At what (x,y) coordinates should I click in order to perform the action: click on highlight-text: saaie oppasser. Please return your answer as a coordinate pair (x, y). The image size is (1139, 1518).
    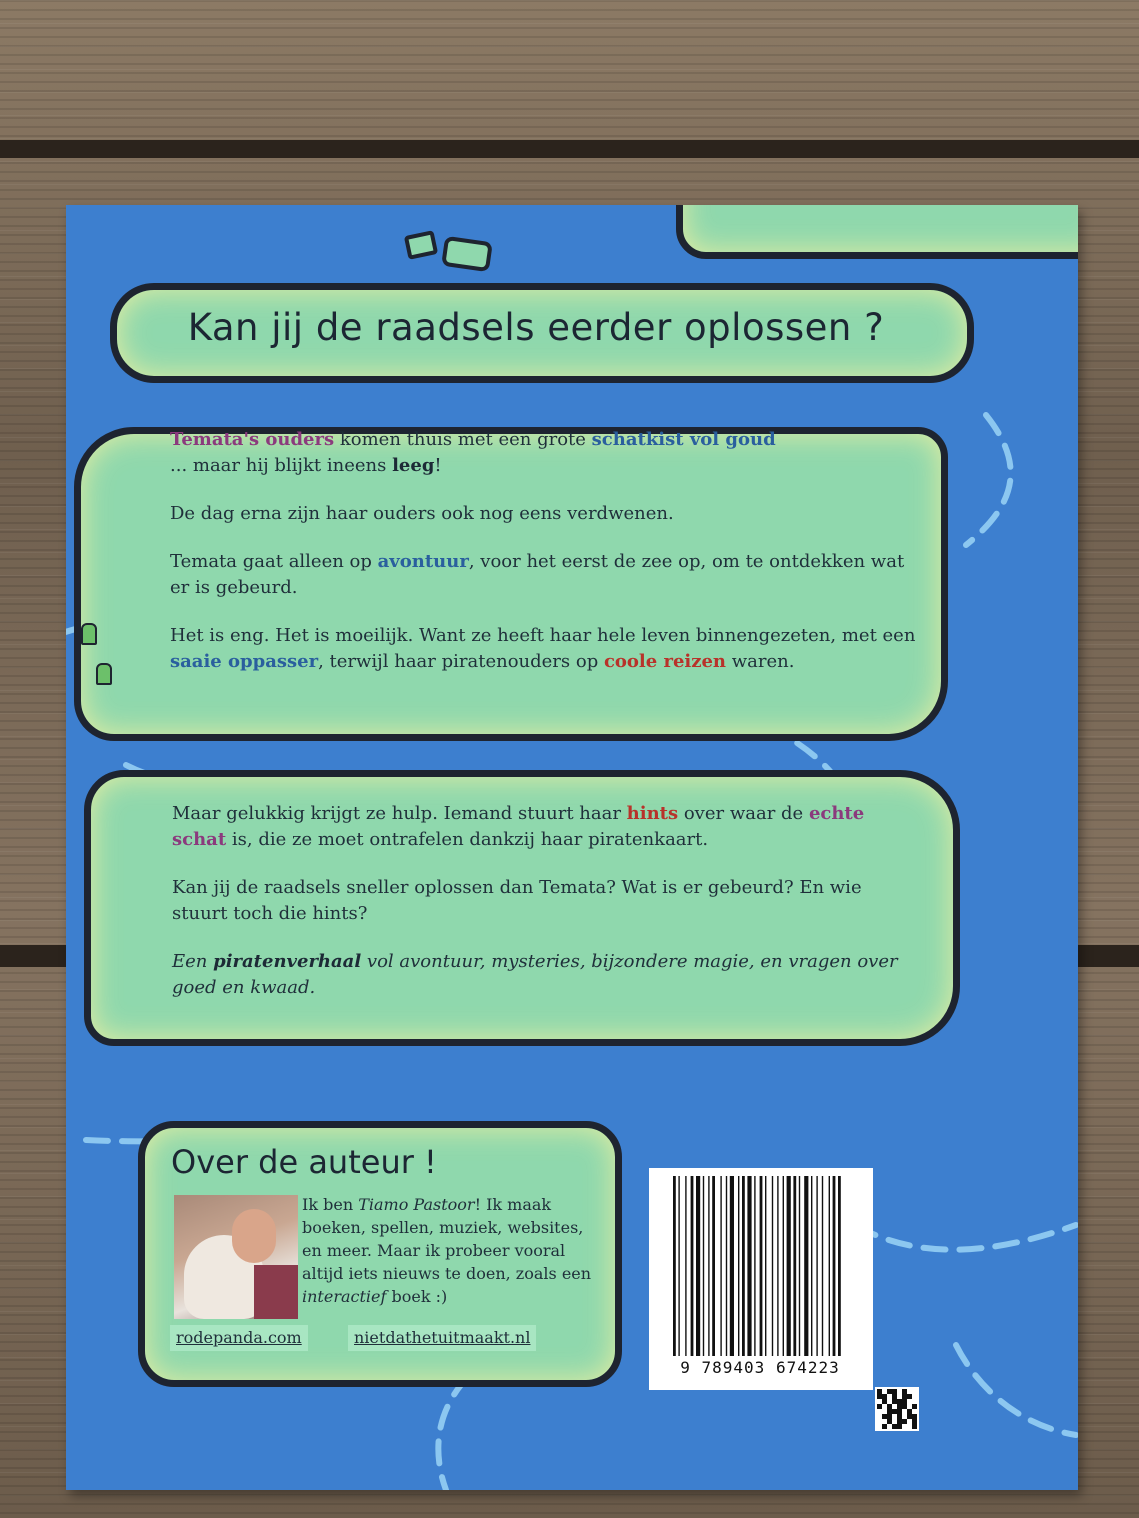
    Looking at the image, I should click on (244, 661).